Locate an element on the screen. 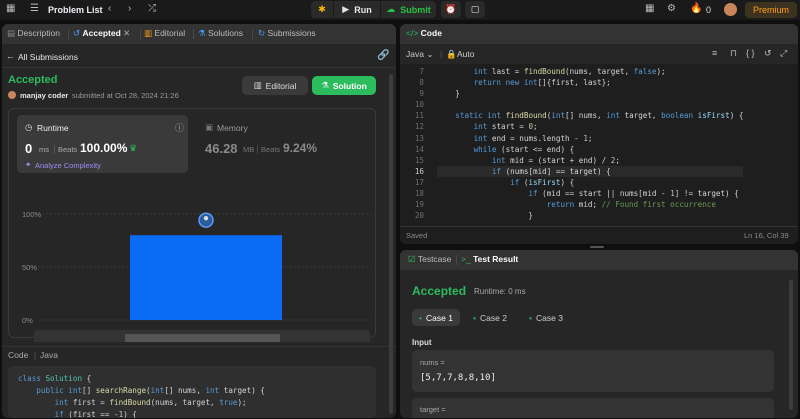 This screenshot has height=419, width=800. runtime-unit: ms is located at coordinates (44, 149).